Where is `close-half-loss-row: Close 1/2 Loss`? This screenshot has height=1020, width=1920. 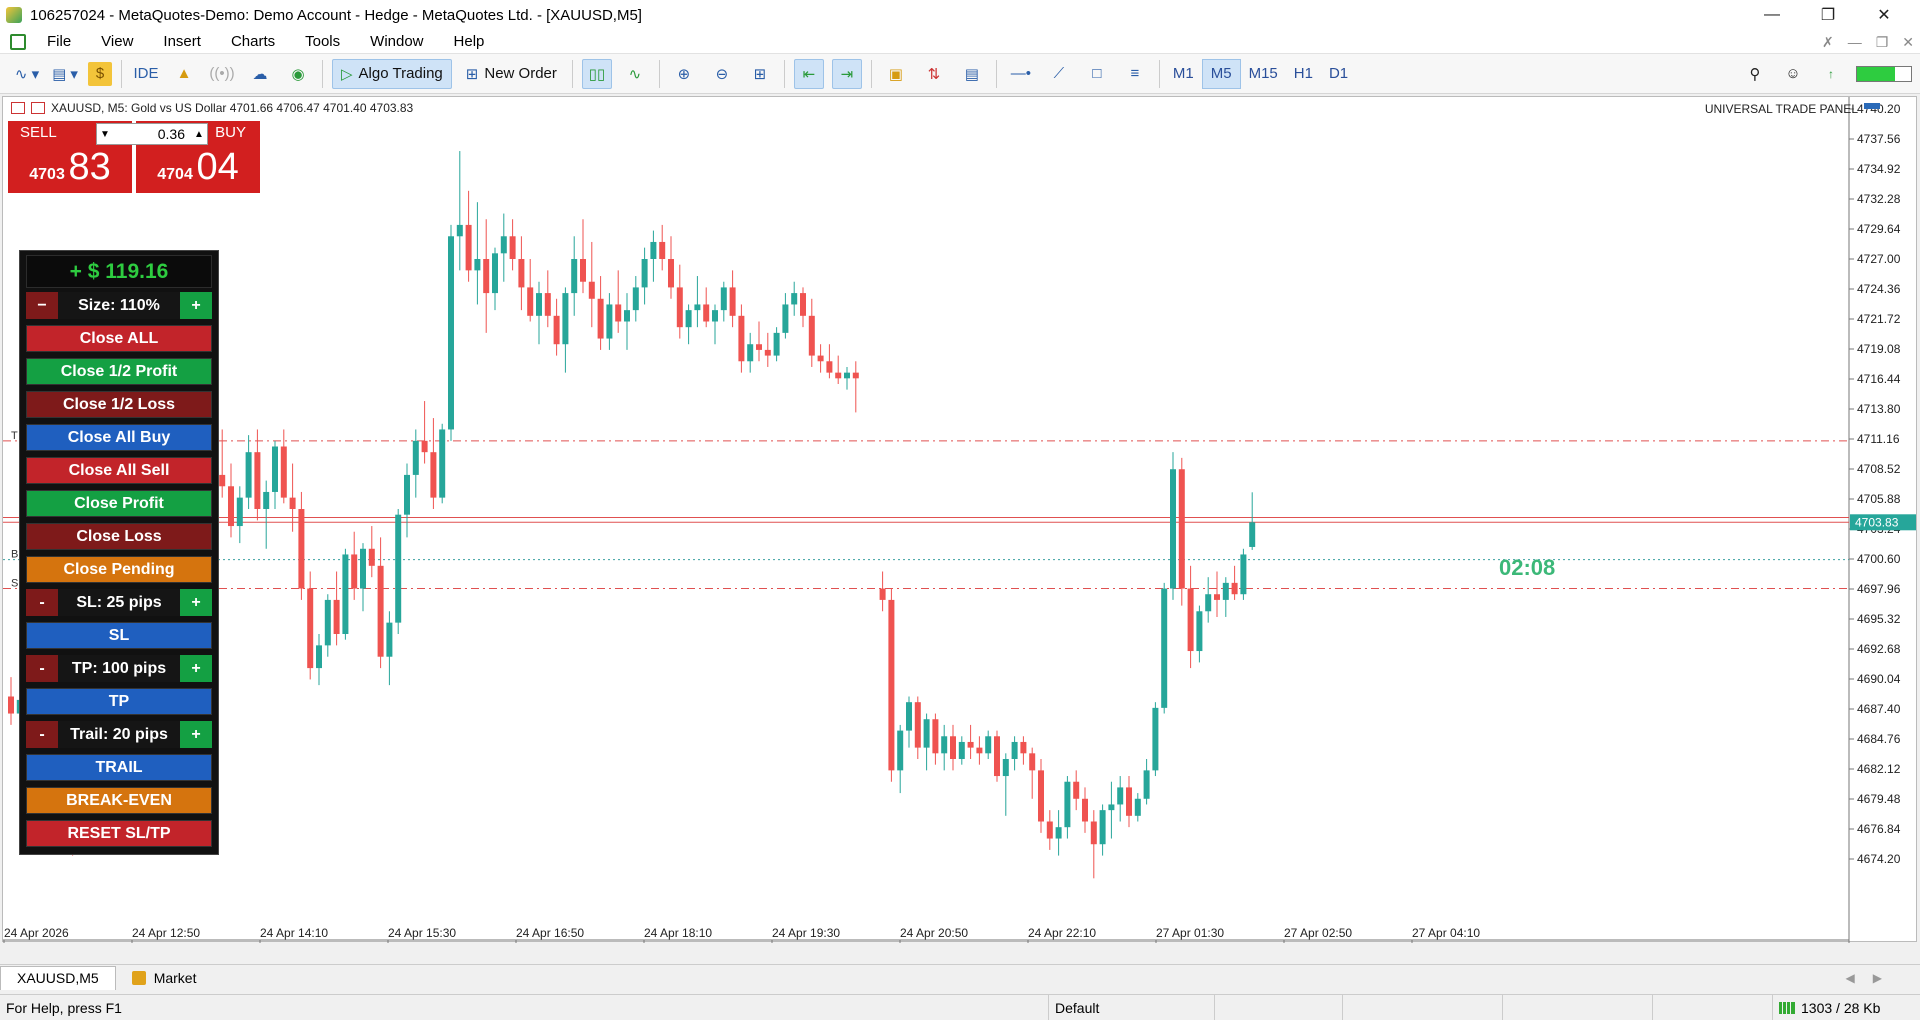 close-half-loss-row: Close 1/2 Loss is located at coordinates (119, 404).